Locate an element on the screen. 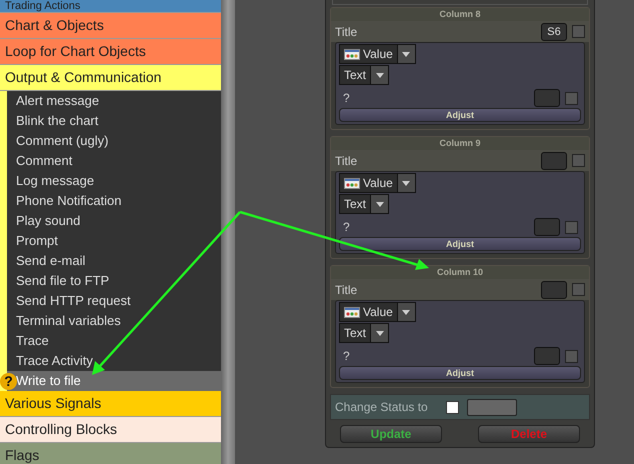 The width and height of the screenshot is (634, 464). sidebar-item: Trace Activity is located at coordinates (114, 361).